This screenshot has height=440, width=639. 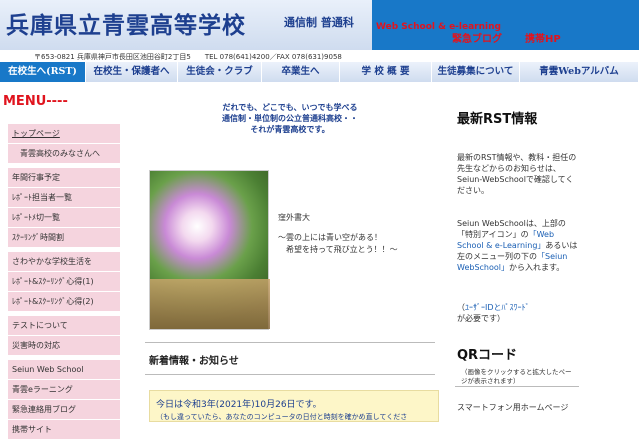 What do you see at coordinates (210, 304) in the screenshot?
I see `vase-shape` at bounding box center [210, 304].